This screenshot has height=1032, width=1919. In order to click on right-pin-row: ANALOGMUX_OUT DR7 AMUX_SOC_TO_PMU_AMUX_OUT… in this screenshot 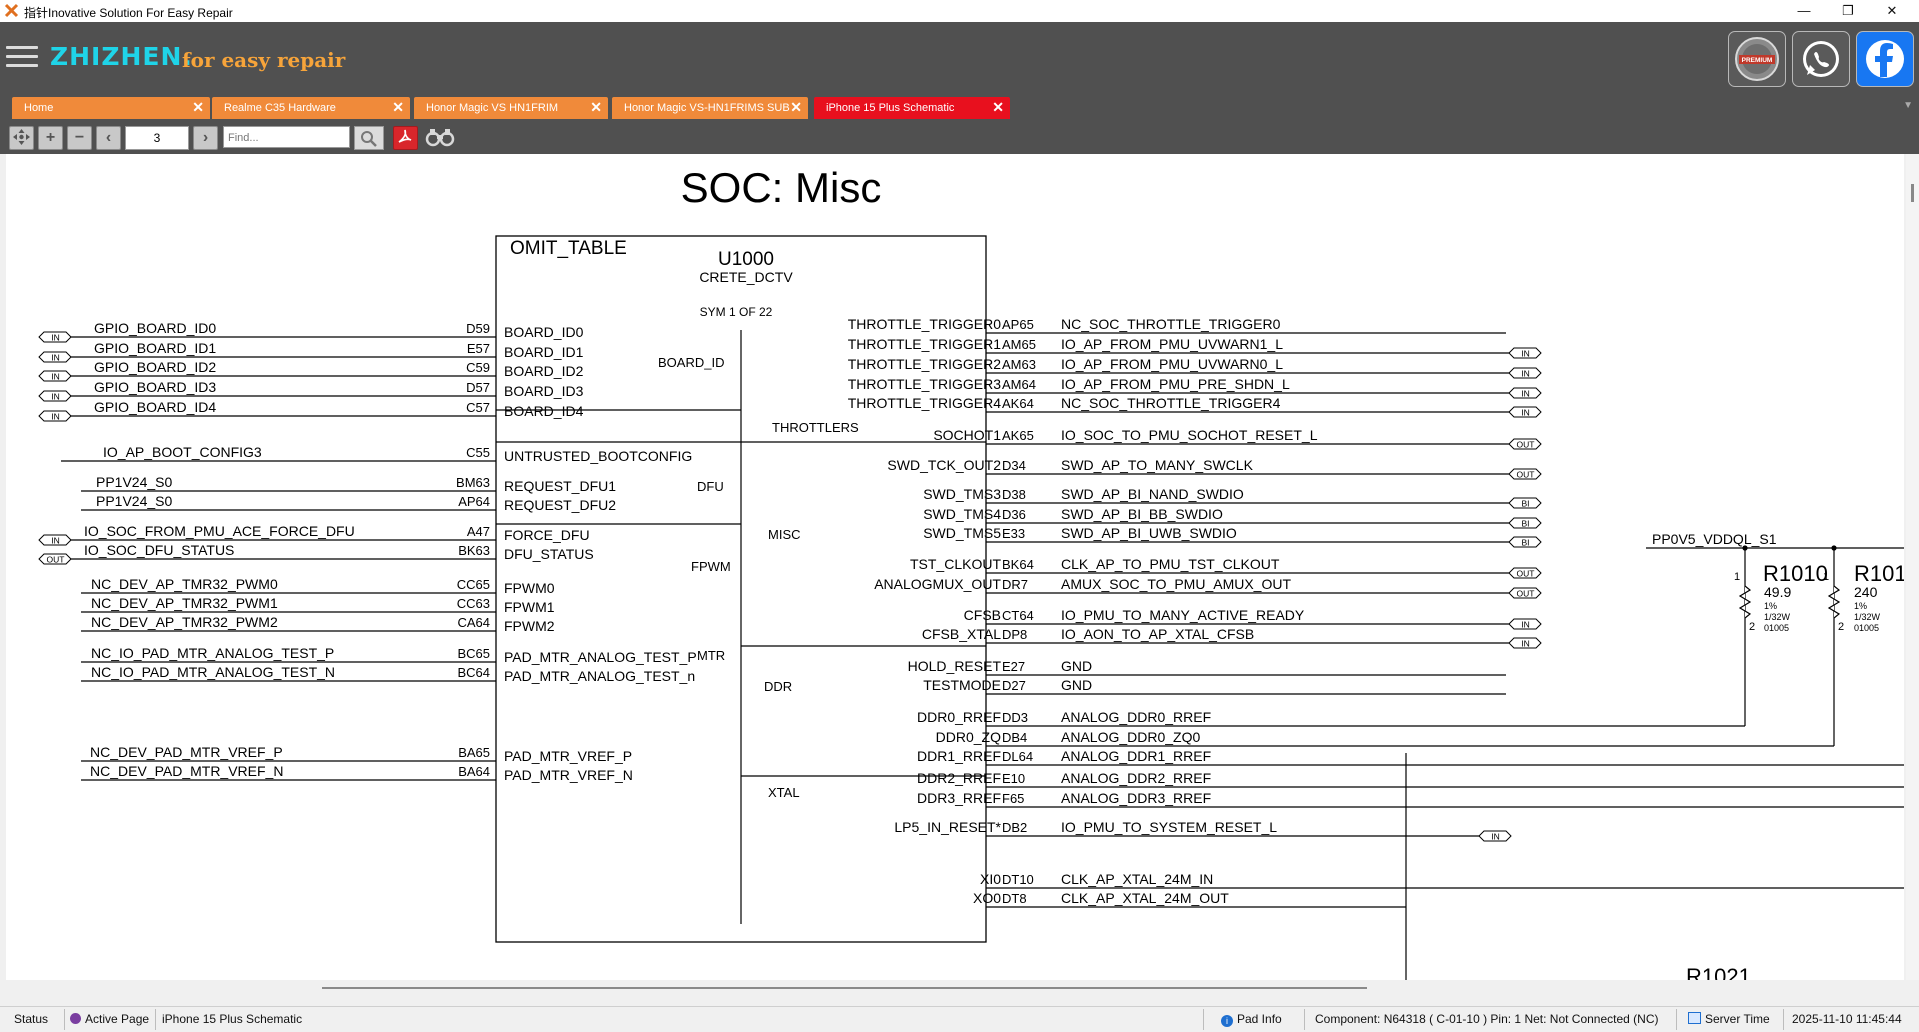, I will do `click(1208, 587)`.